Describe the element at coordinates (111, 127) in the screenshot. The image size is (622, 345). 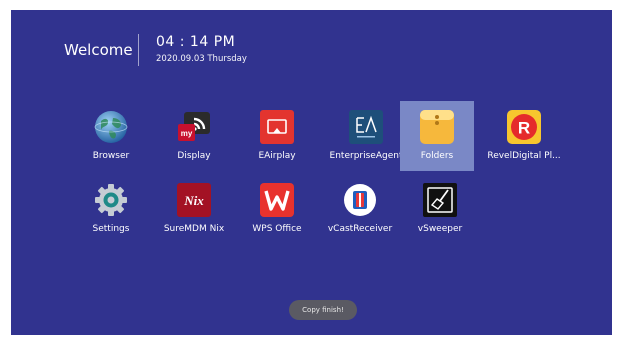
I see `globe-icon` at that location.